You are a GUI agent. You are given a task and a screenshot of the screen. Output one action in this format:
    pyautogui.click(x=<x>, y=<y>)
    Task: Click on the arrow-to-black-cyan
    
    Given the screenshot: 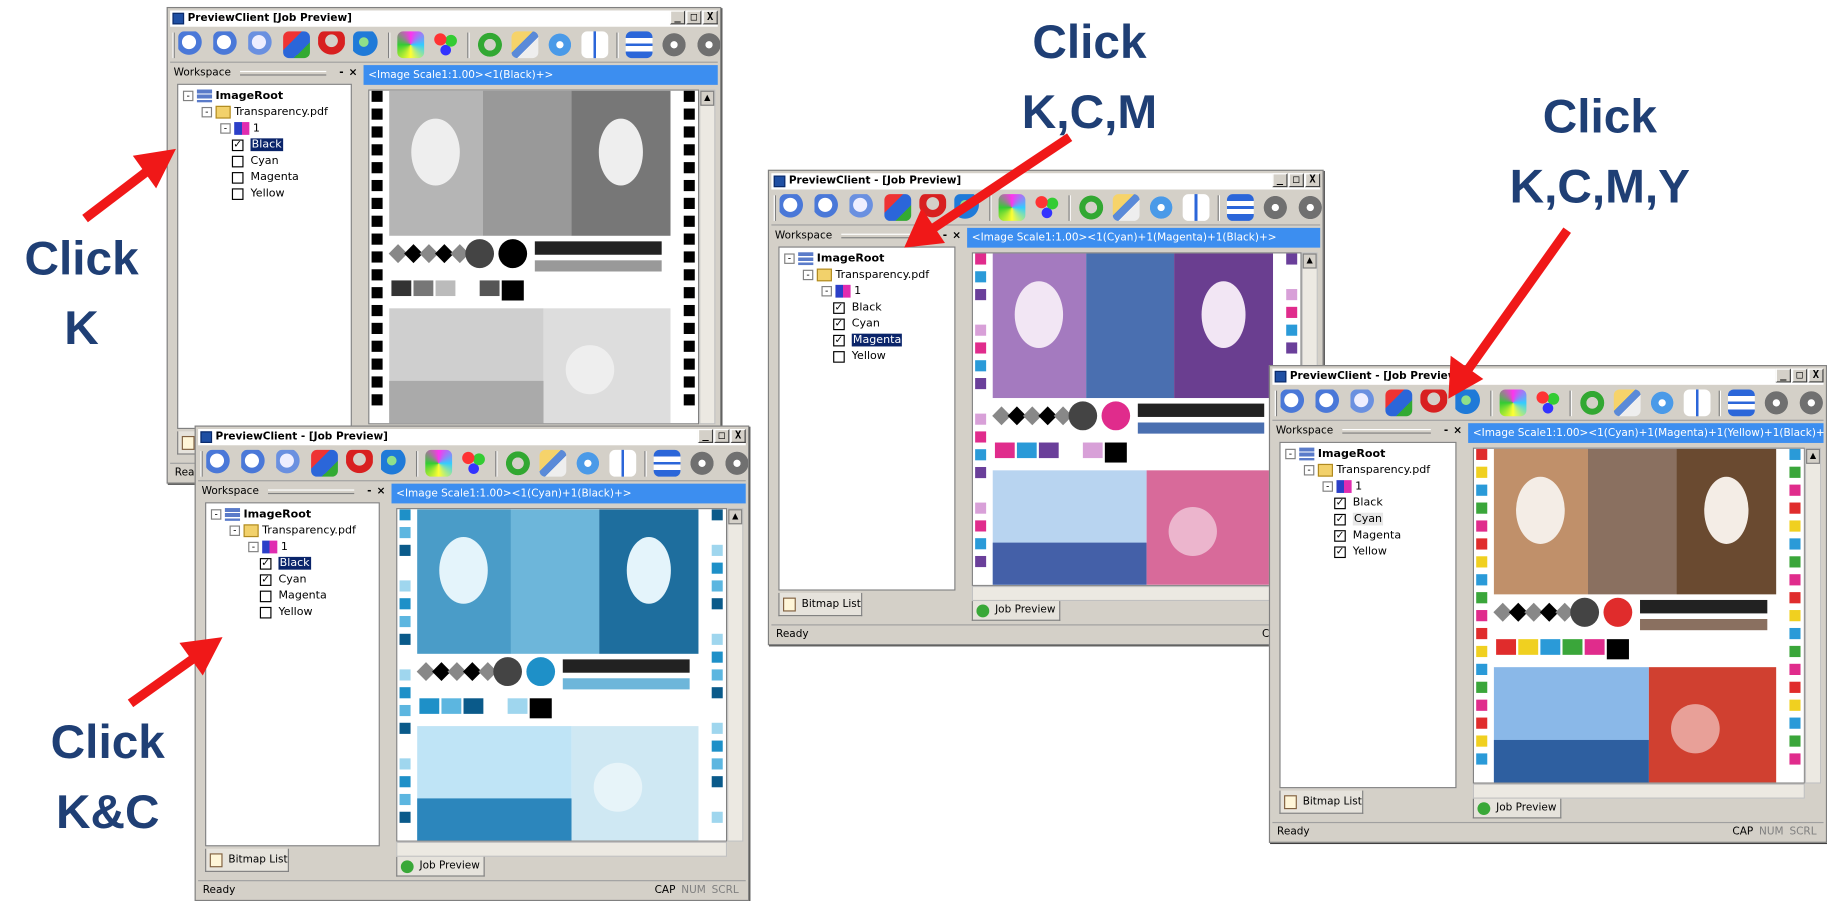 What is the action you would take?
    pyautogui.click(x=175, y=672)
    